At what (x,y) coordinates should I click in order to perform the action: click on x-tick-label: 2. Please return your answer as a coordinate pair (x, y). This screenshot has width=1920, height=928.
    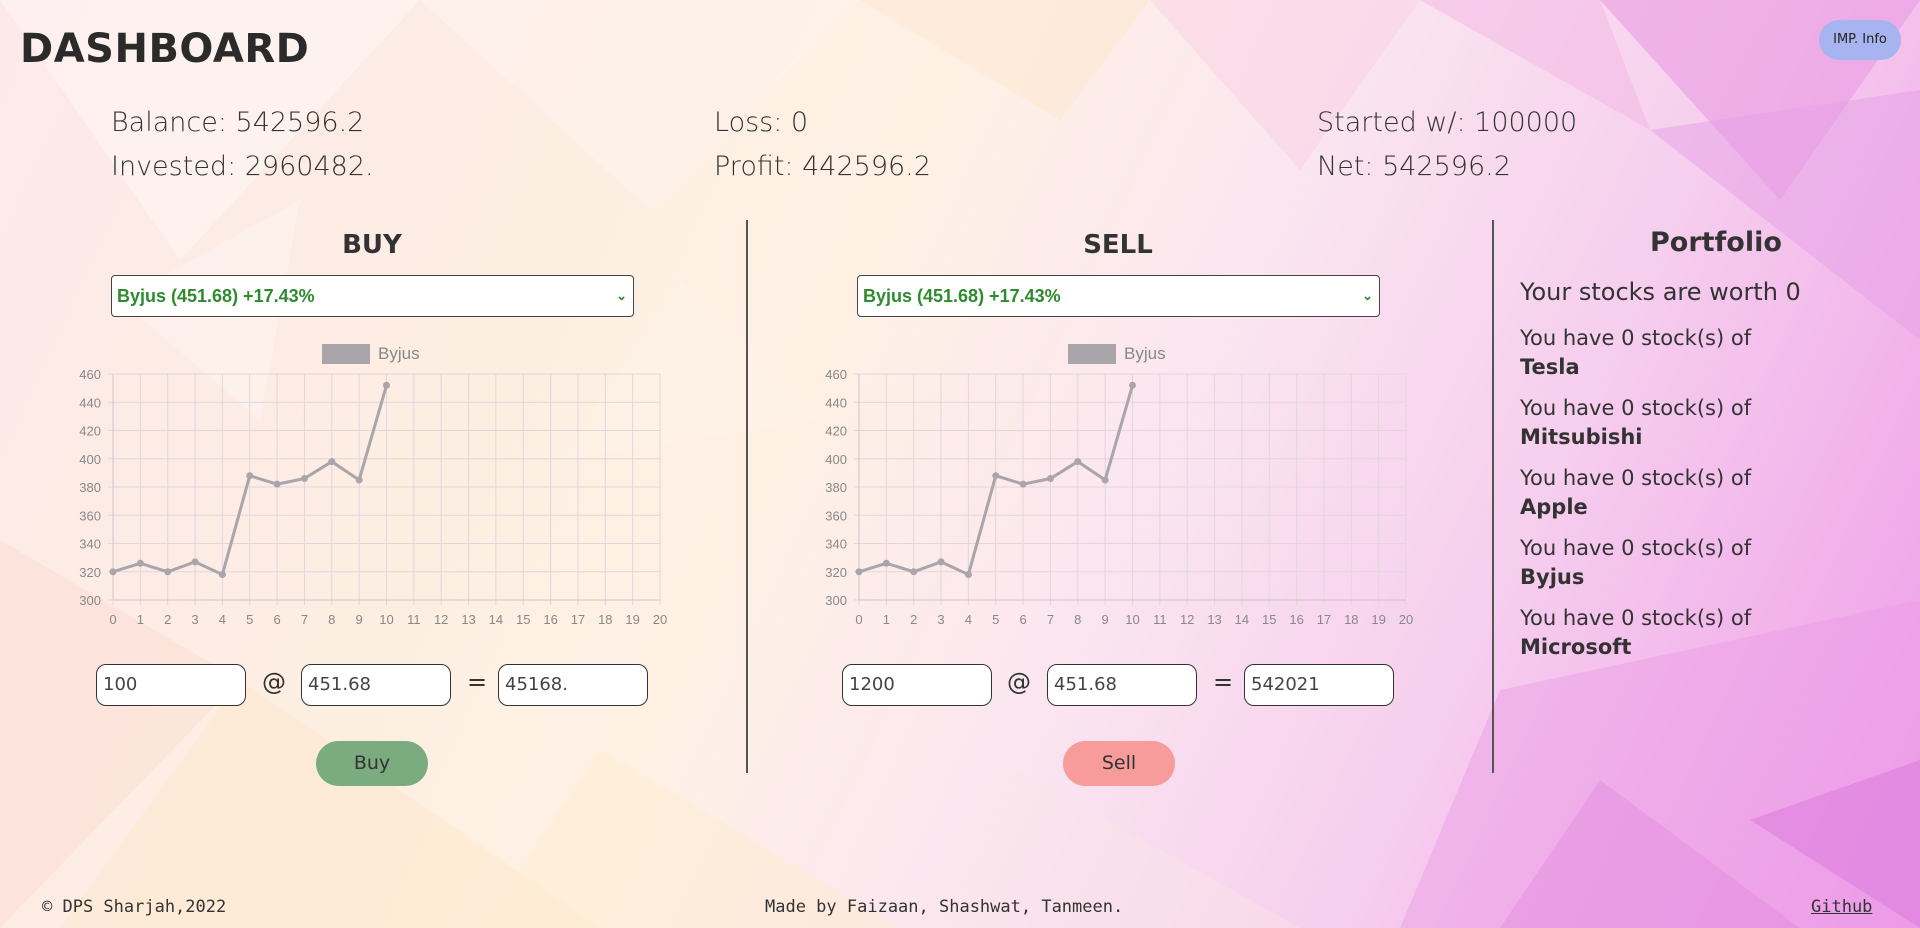
    Looking at the image, I should click on (913, 619).